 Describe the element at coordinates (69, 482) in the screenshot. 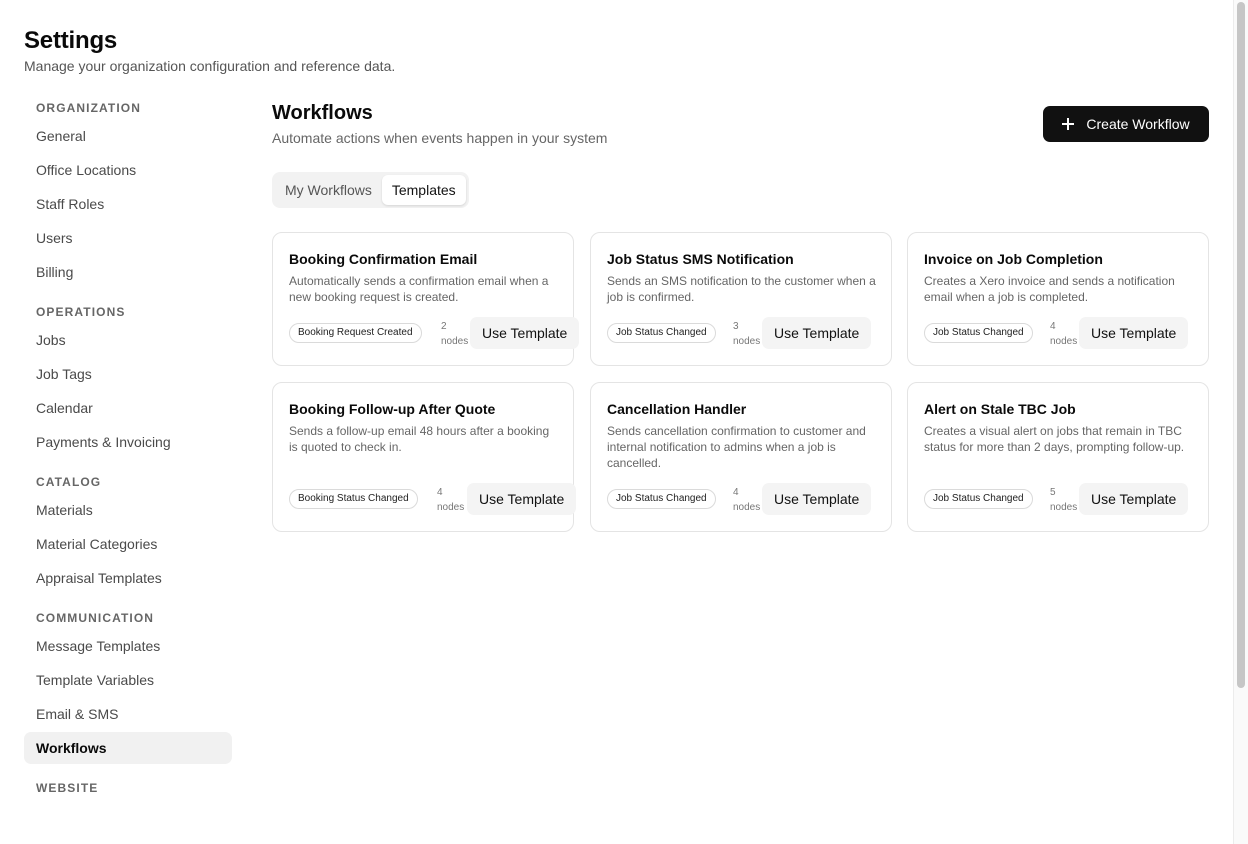

I see `section-heading: CATALOG` at that location.